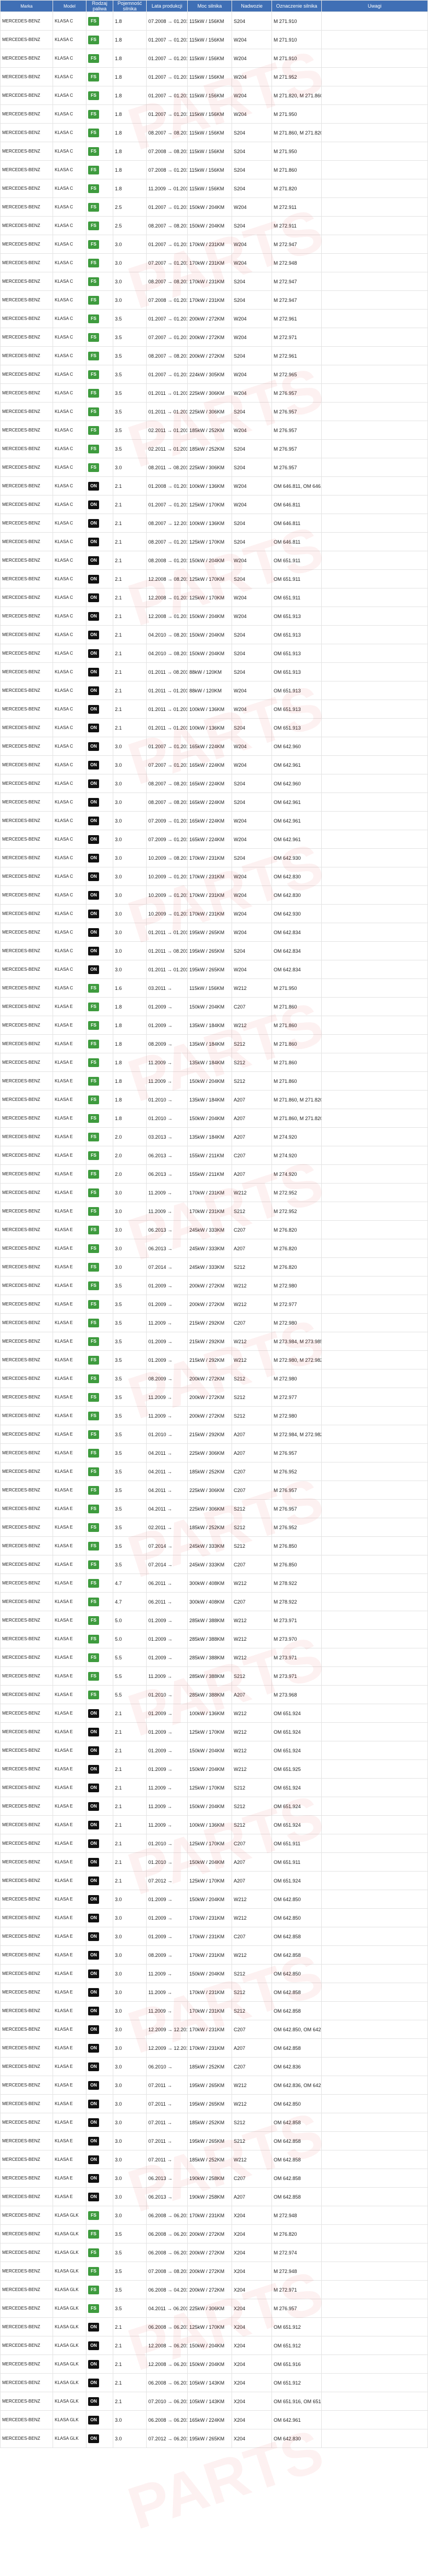  I want to click on model-cell: KLASA GLK, so click(69, 2233).